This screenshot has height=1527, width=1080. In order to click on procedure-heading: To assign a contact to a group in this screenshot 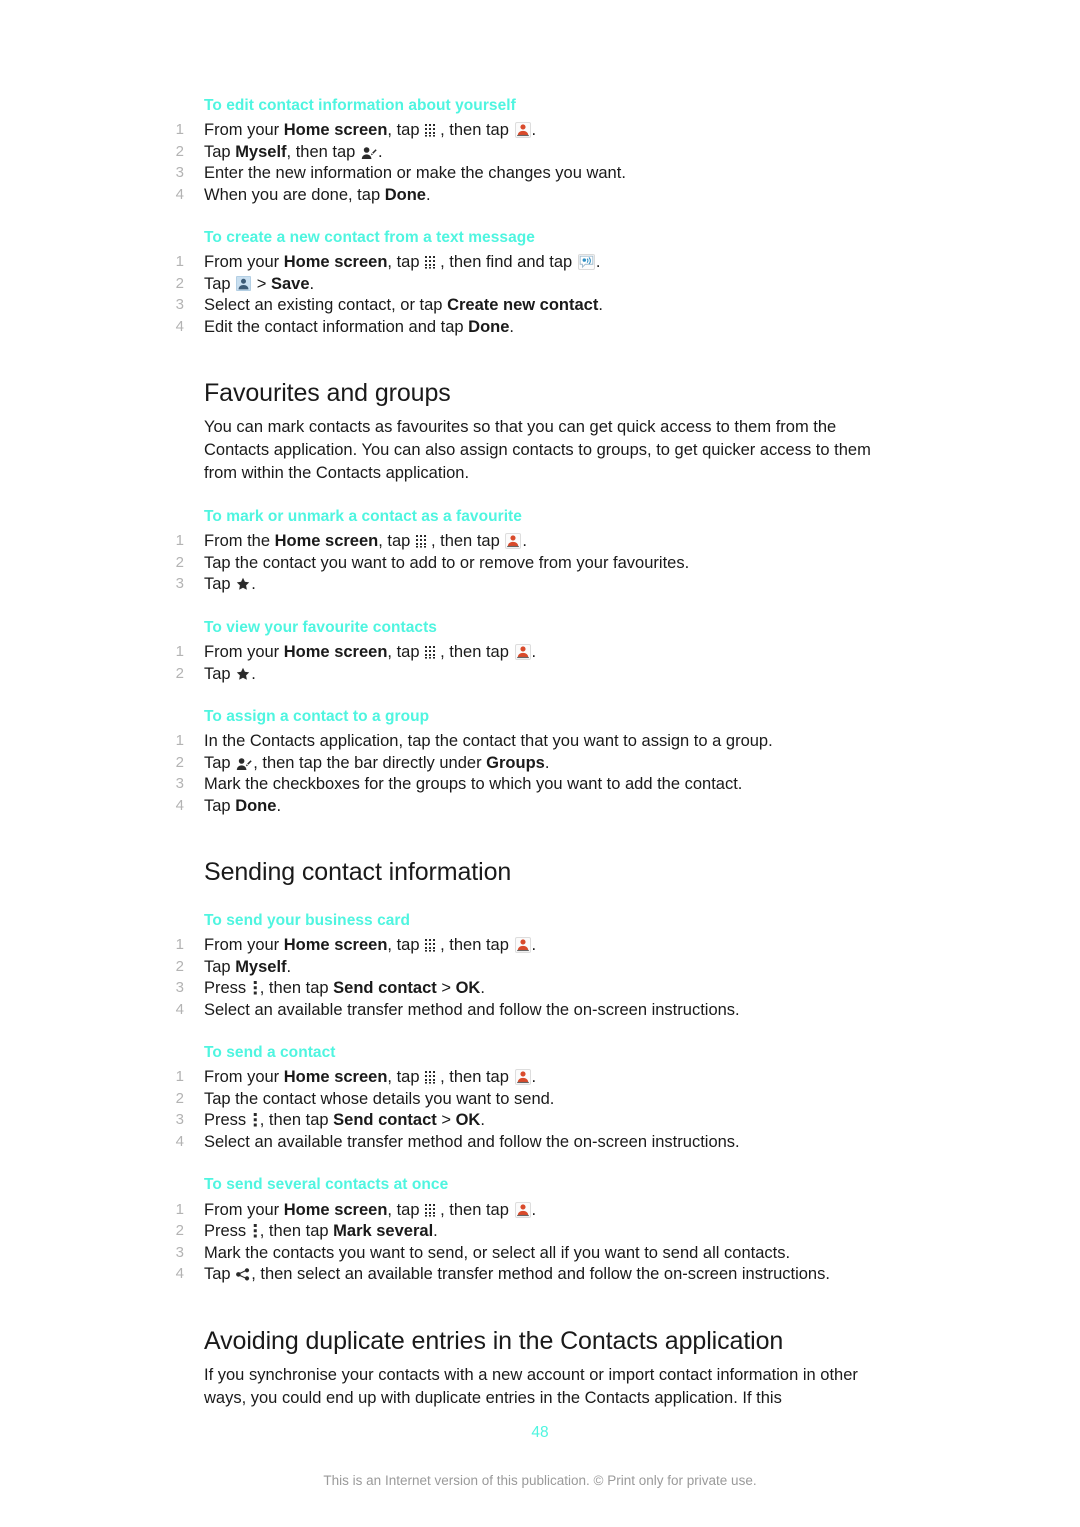, I will do `click(317, 717)`.